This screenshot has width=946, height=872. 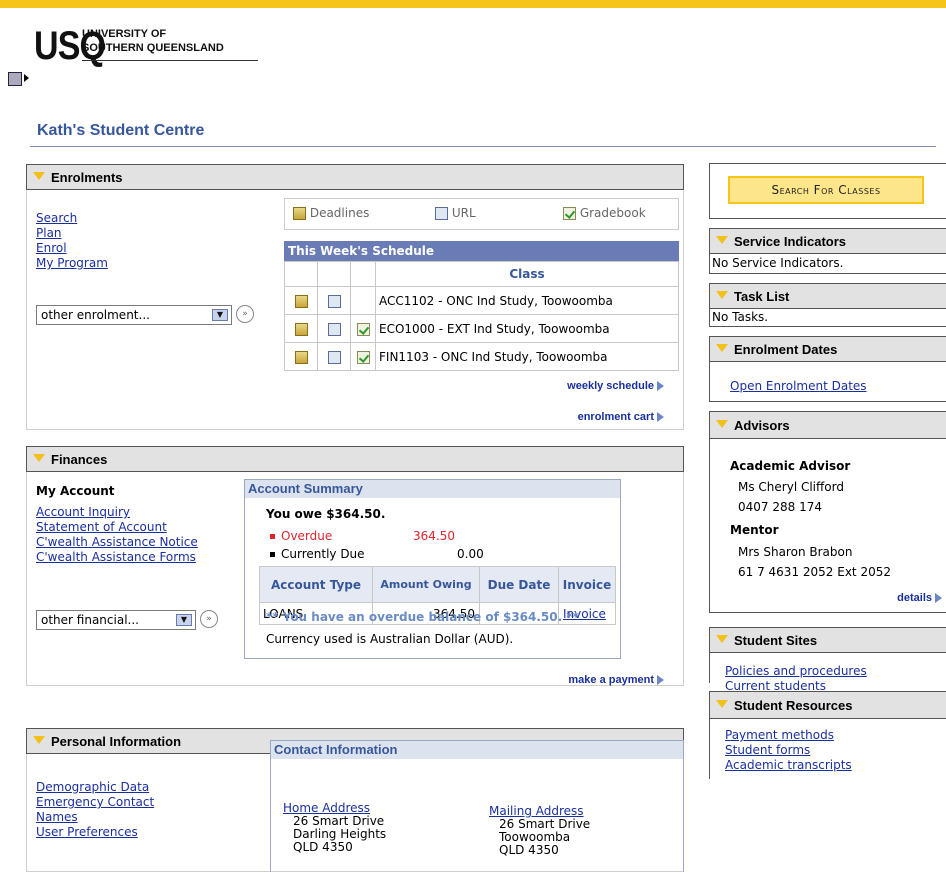 I want to click on home-line: QLD 4350, so click(x=323, y=847).